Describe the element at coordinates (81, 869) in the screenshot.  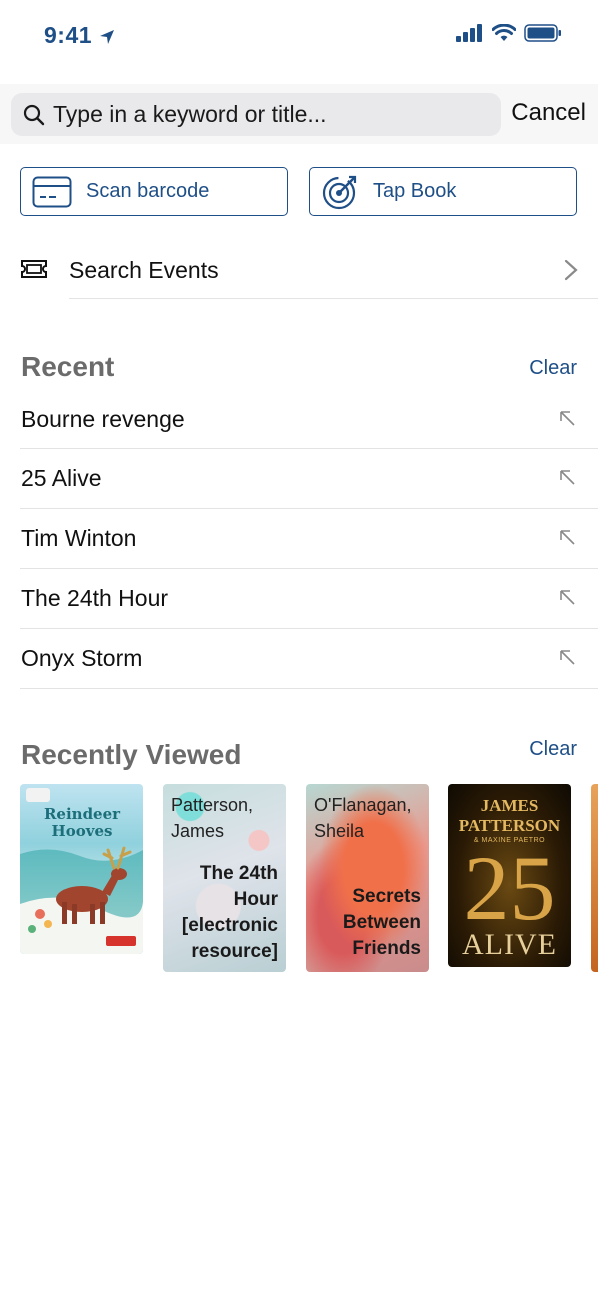
I see `book-cover-reindeer-hooves: Reindeer Hooves` at that location.